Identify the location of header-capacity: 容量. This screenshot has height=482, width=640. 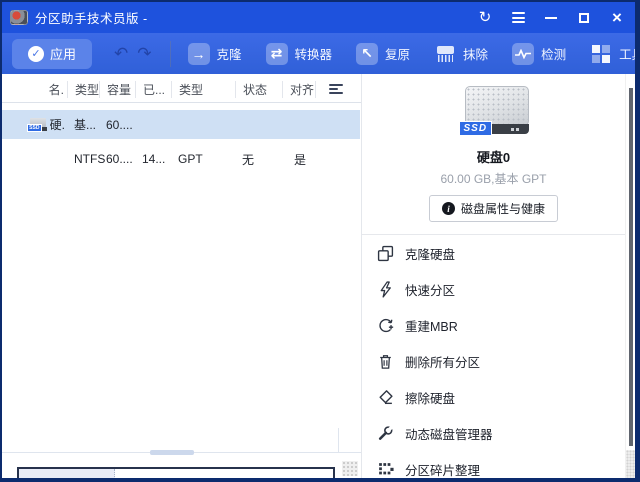
(117, 89).